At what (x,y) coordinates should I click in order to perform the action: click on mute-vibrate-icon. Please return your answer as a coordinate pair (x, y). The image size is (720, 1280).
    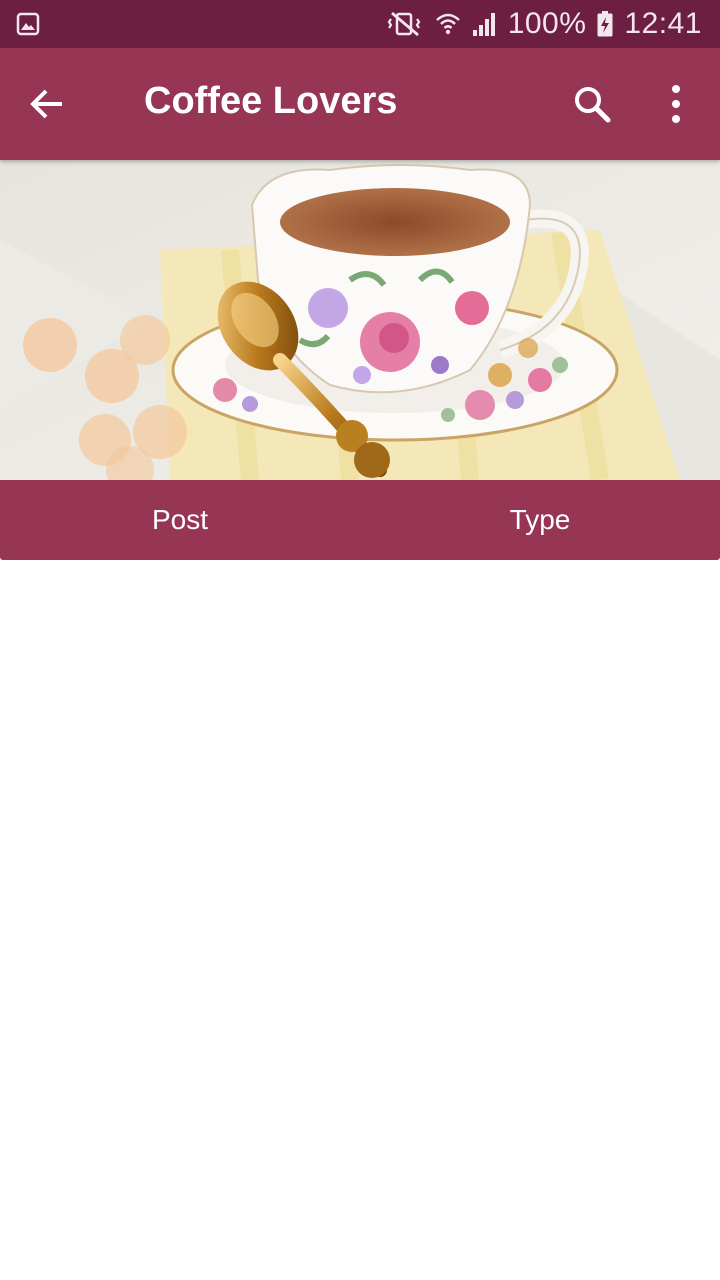
    Looking at the image, I should click on (404, 24).